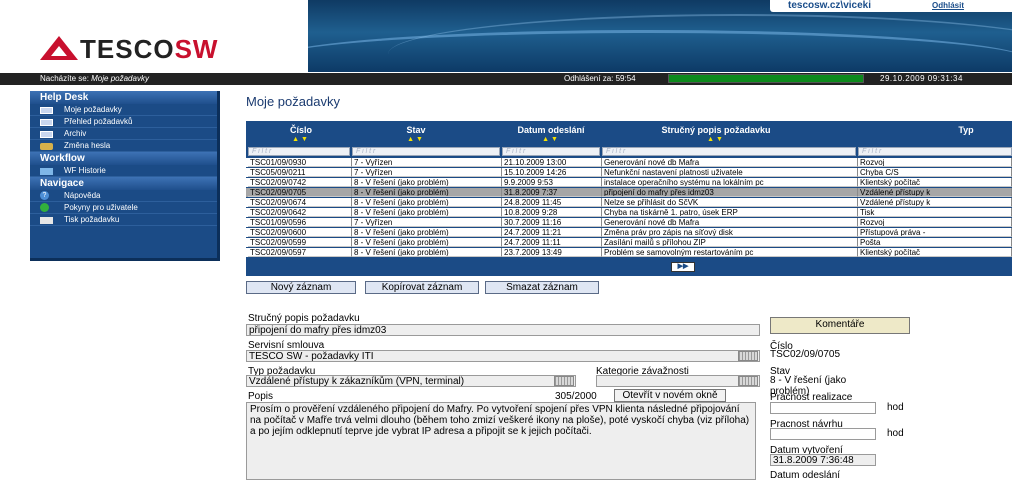 The image size is (1012, 480). What do you see at coordinates (823, 460) in the screenshot?
I see `created-value: 31.8.2009 7:36:48` at bounding box center [823, 460].